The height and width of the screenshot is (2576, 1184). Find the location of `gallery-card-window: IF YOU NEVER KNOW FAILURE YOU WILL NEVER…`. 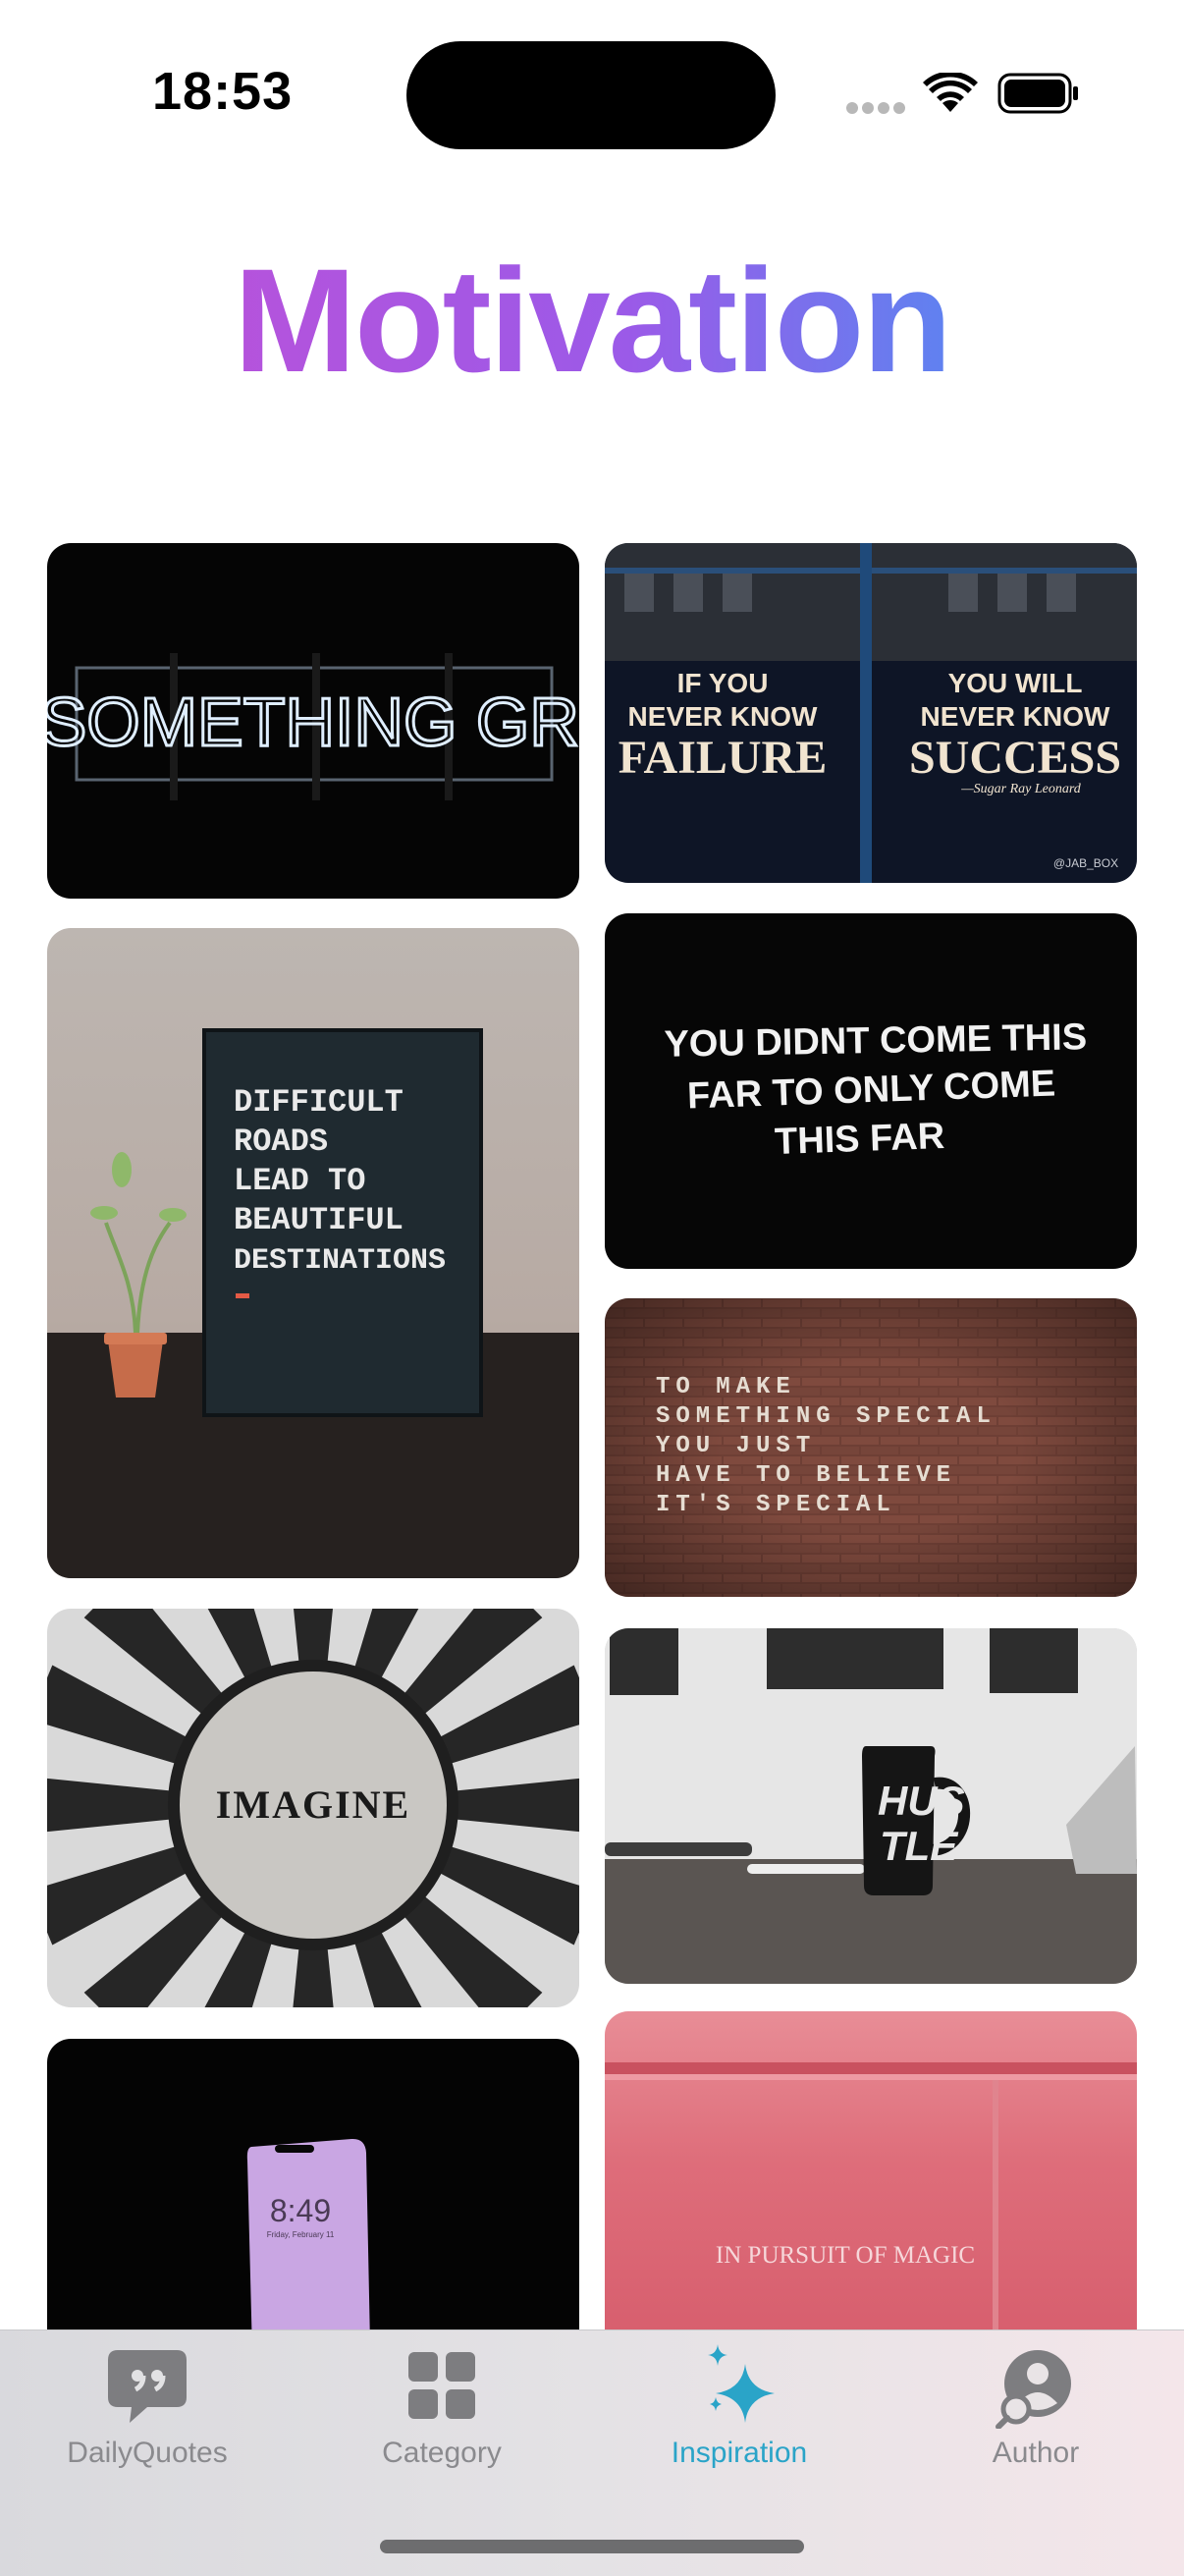

gallery-card-window: IF YOU NEVER KNOW FAILURE YOU WILL NEVER… is located at coordinates (871, 713).